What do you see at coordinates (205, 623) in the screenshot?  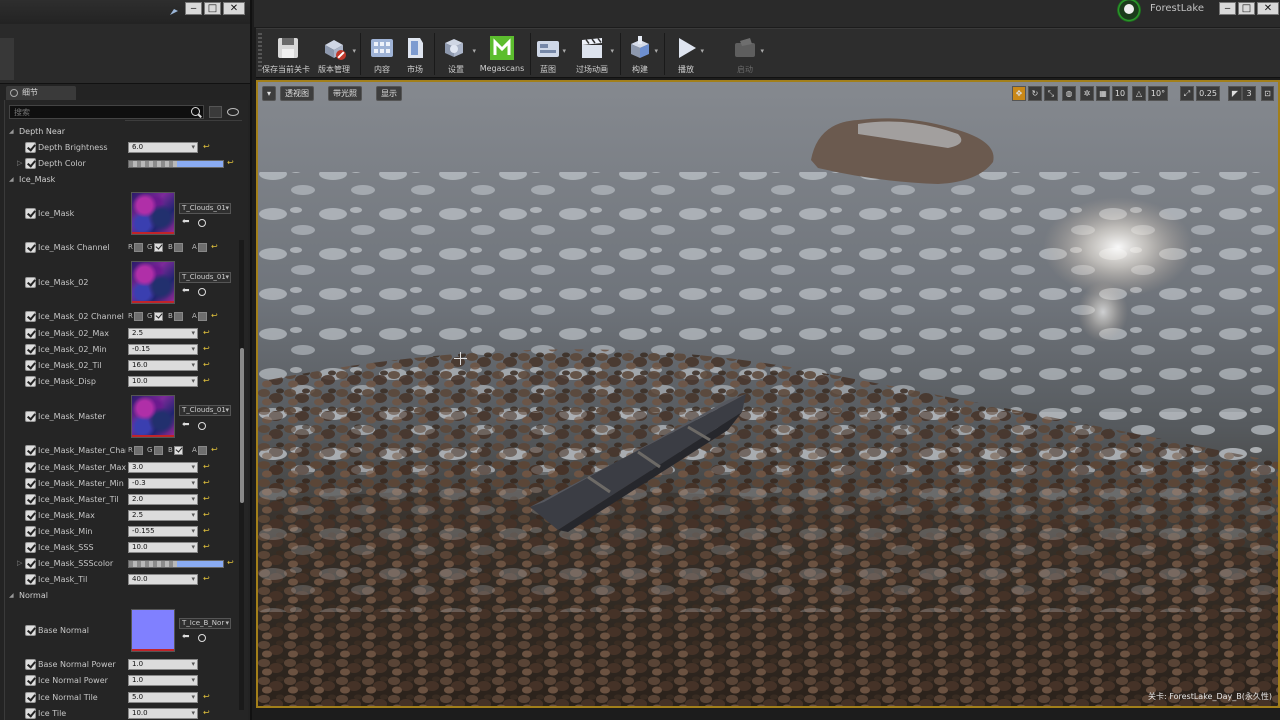 I see `asset-picker: T_Ice_B_Nor` at bounding box center [205, 623].